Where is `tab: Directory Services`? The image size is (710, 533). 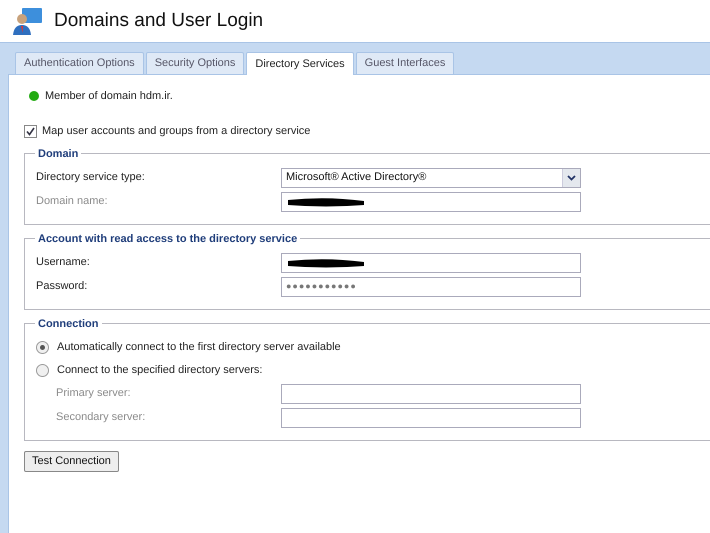
tab: Directory Services is located at coordinates (300, 63).